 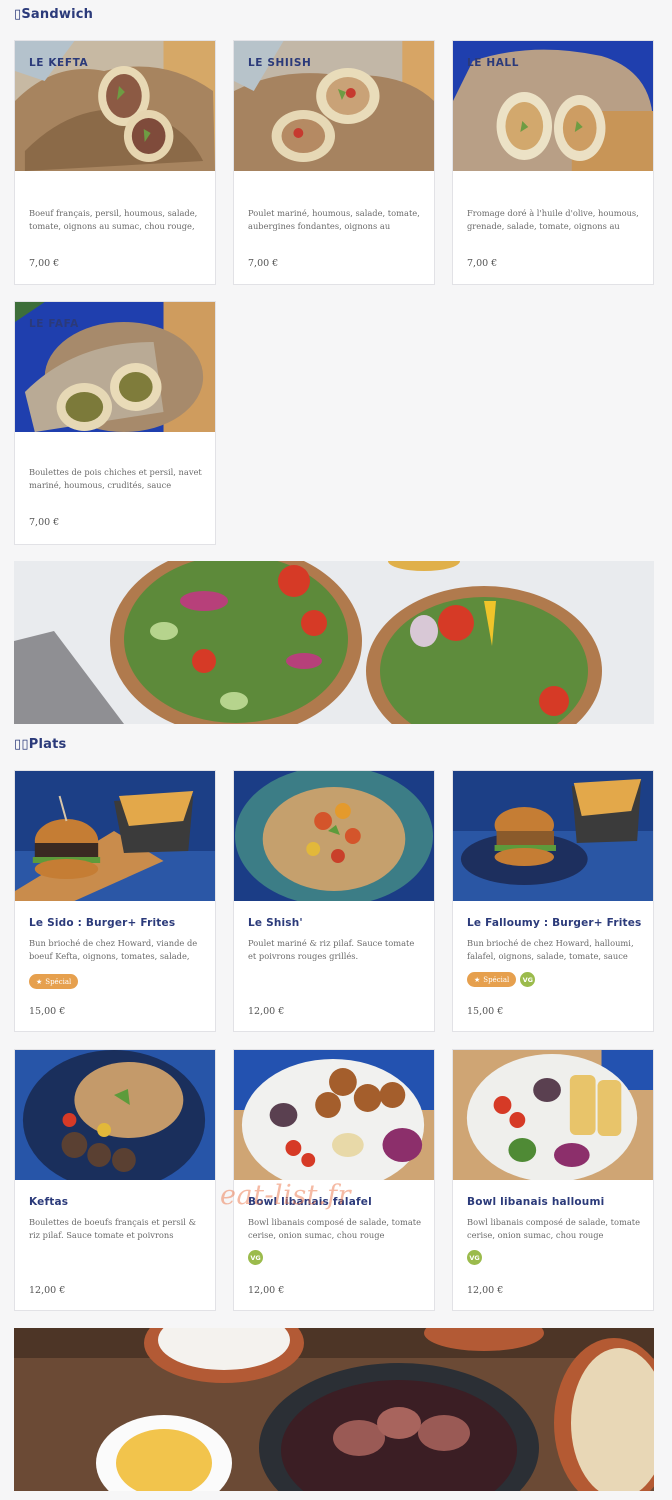 I want to click on section-title-sandwich: ▯Sandwich, so click(x=54, y=14).